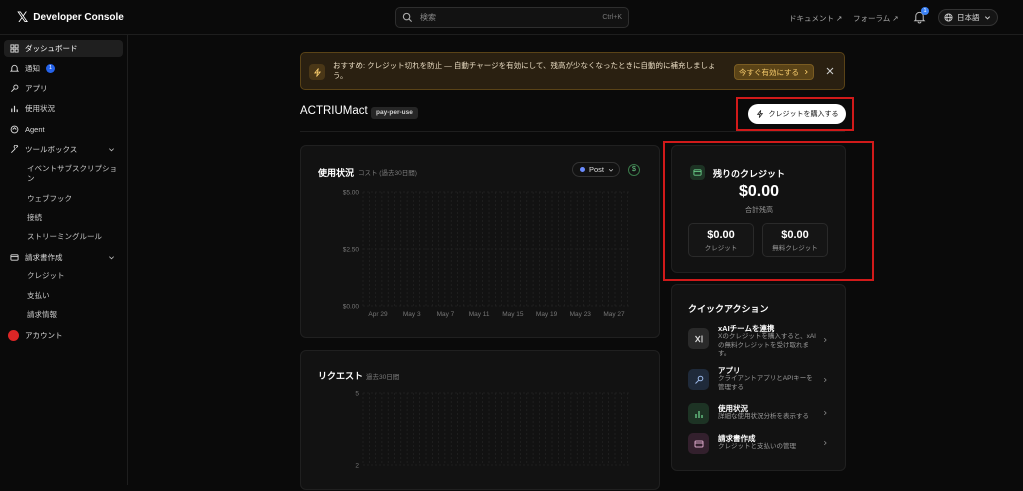  I want to click on quick-action-usage: 使用状況 詳細な使用状況分析を表示する, so click(758, 415).